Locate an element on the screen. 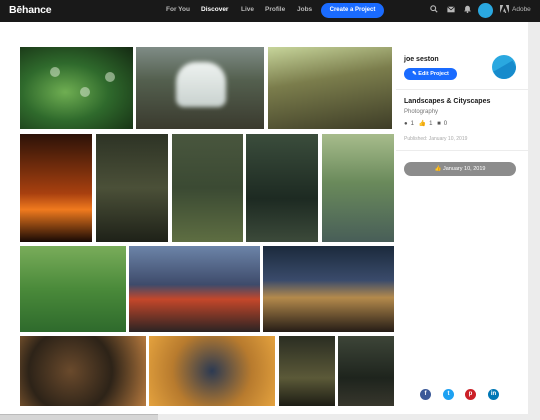 Image resolution: width=540 pixels, height=420 pixels. pinterest-icon: p is located at coordinates (470, 394).